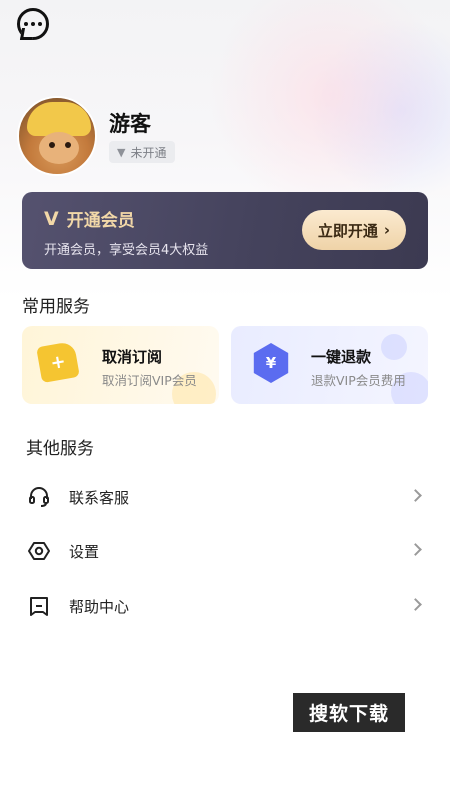 This screenshot has height=802, width=450. I want to click on member-card: V 开通会员 开通会员，享受会员4大权益 立即开通 ›, so click(225, 230).